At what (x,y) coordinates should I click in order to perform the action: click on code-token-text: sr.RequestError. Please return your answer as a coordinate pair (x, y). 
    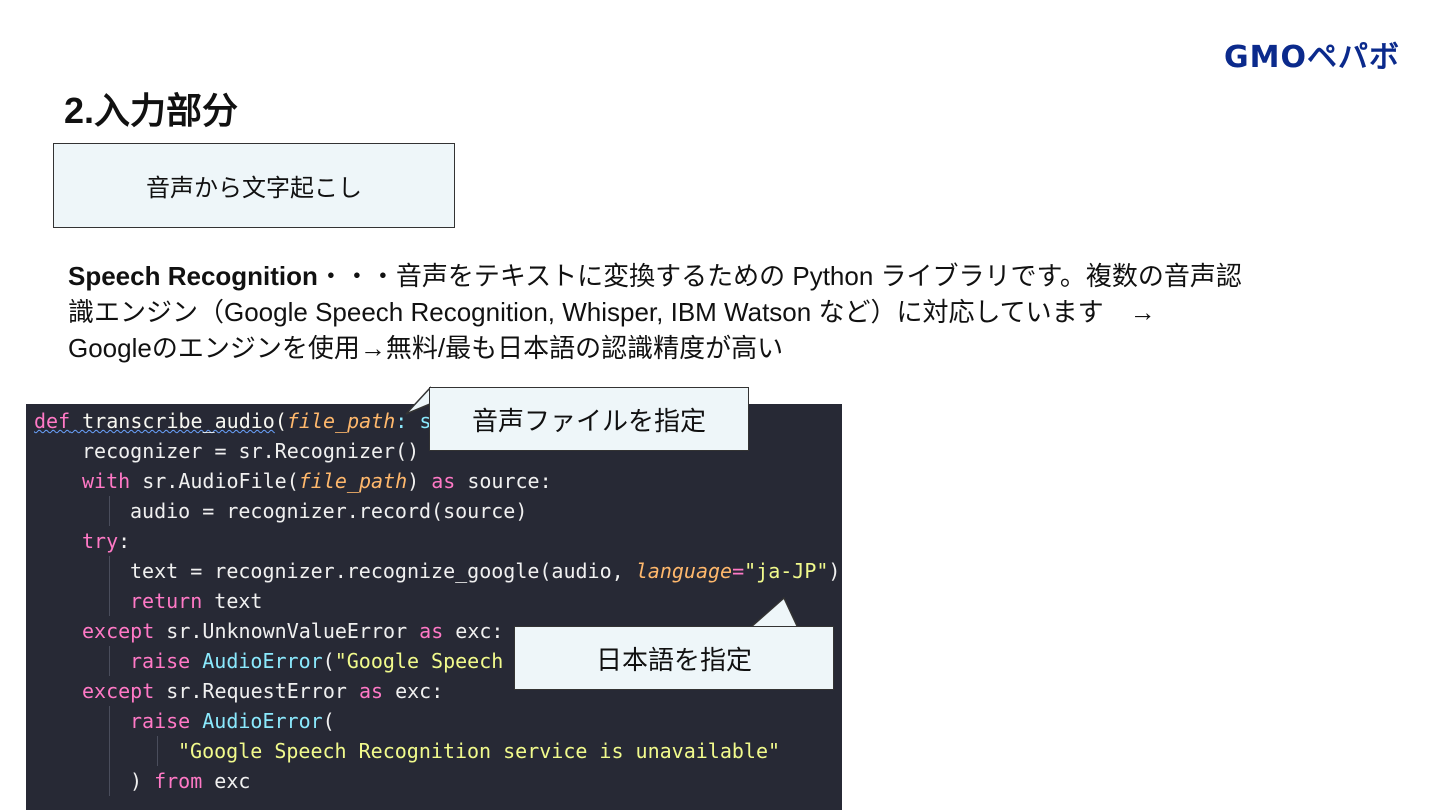
    Looking at the image, I should click on (256, 691).